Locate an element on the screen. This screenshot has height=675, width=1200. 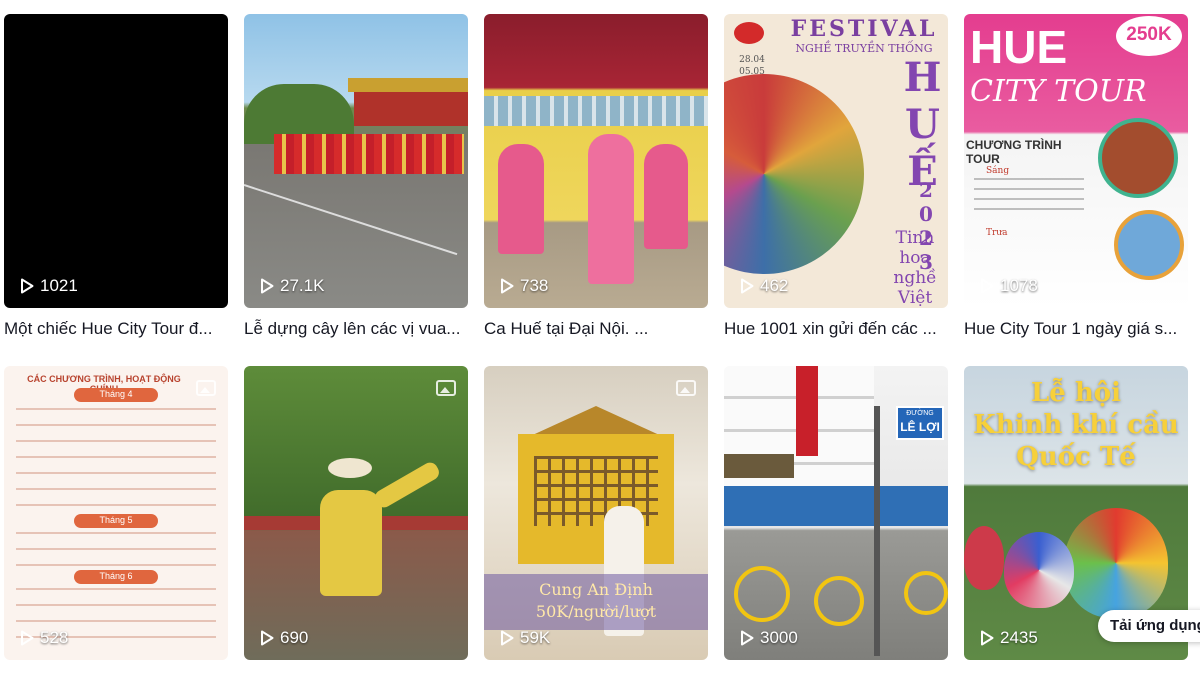
month-6-label: Tháng 6 is located at coordinates (116, 576).